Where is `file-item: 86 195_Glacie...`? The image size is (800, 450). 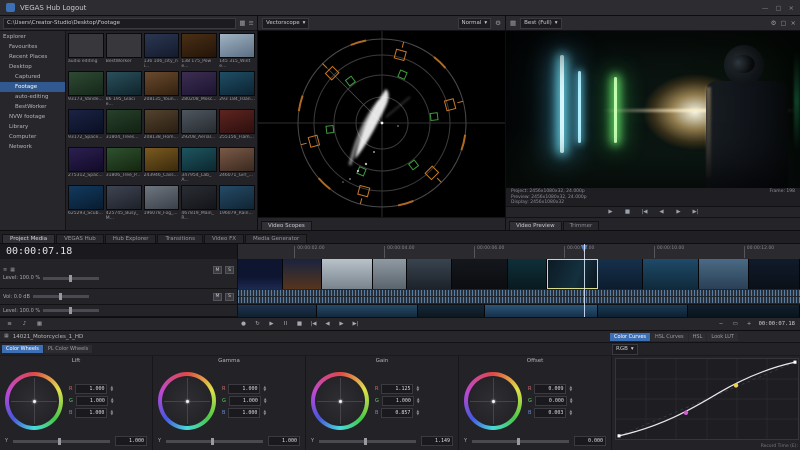
file-item: 86 195_Glacie... is located at coordinates (123, 89).